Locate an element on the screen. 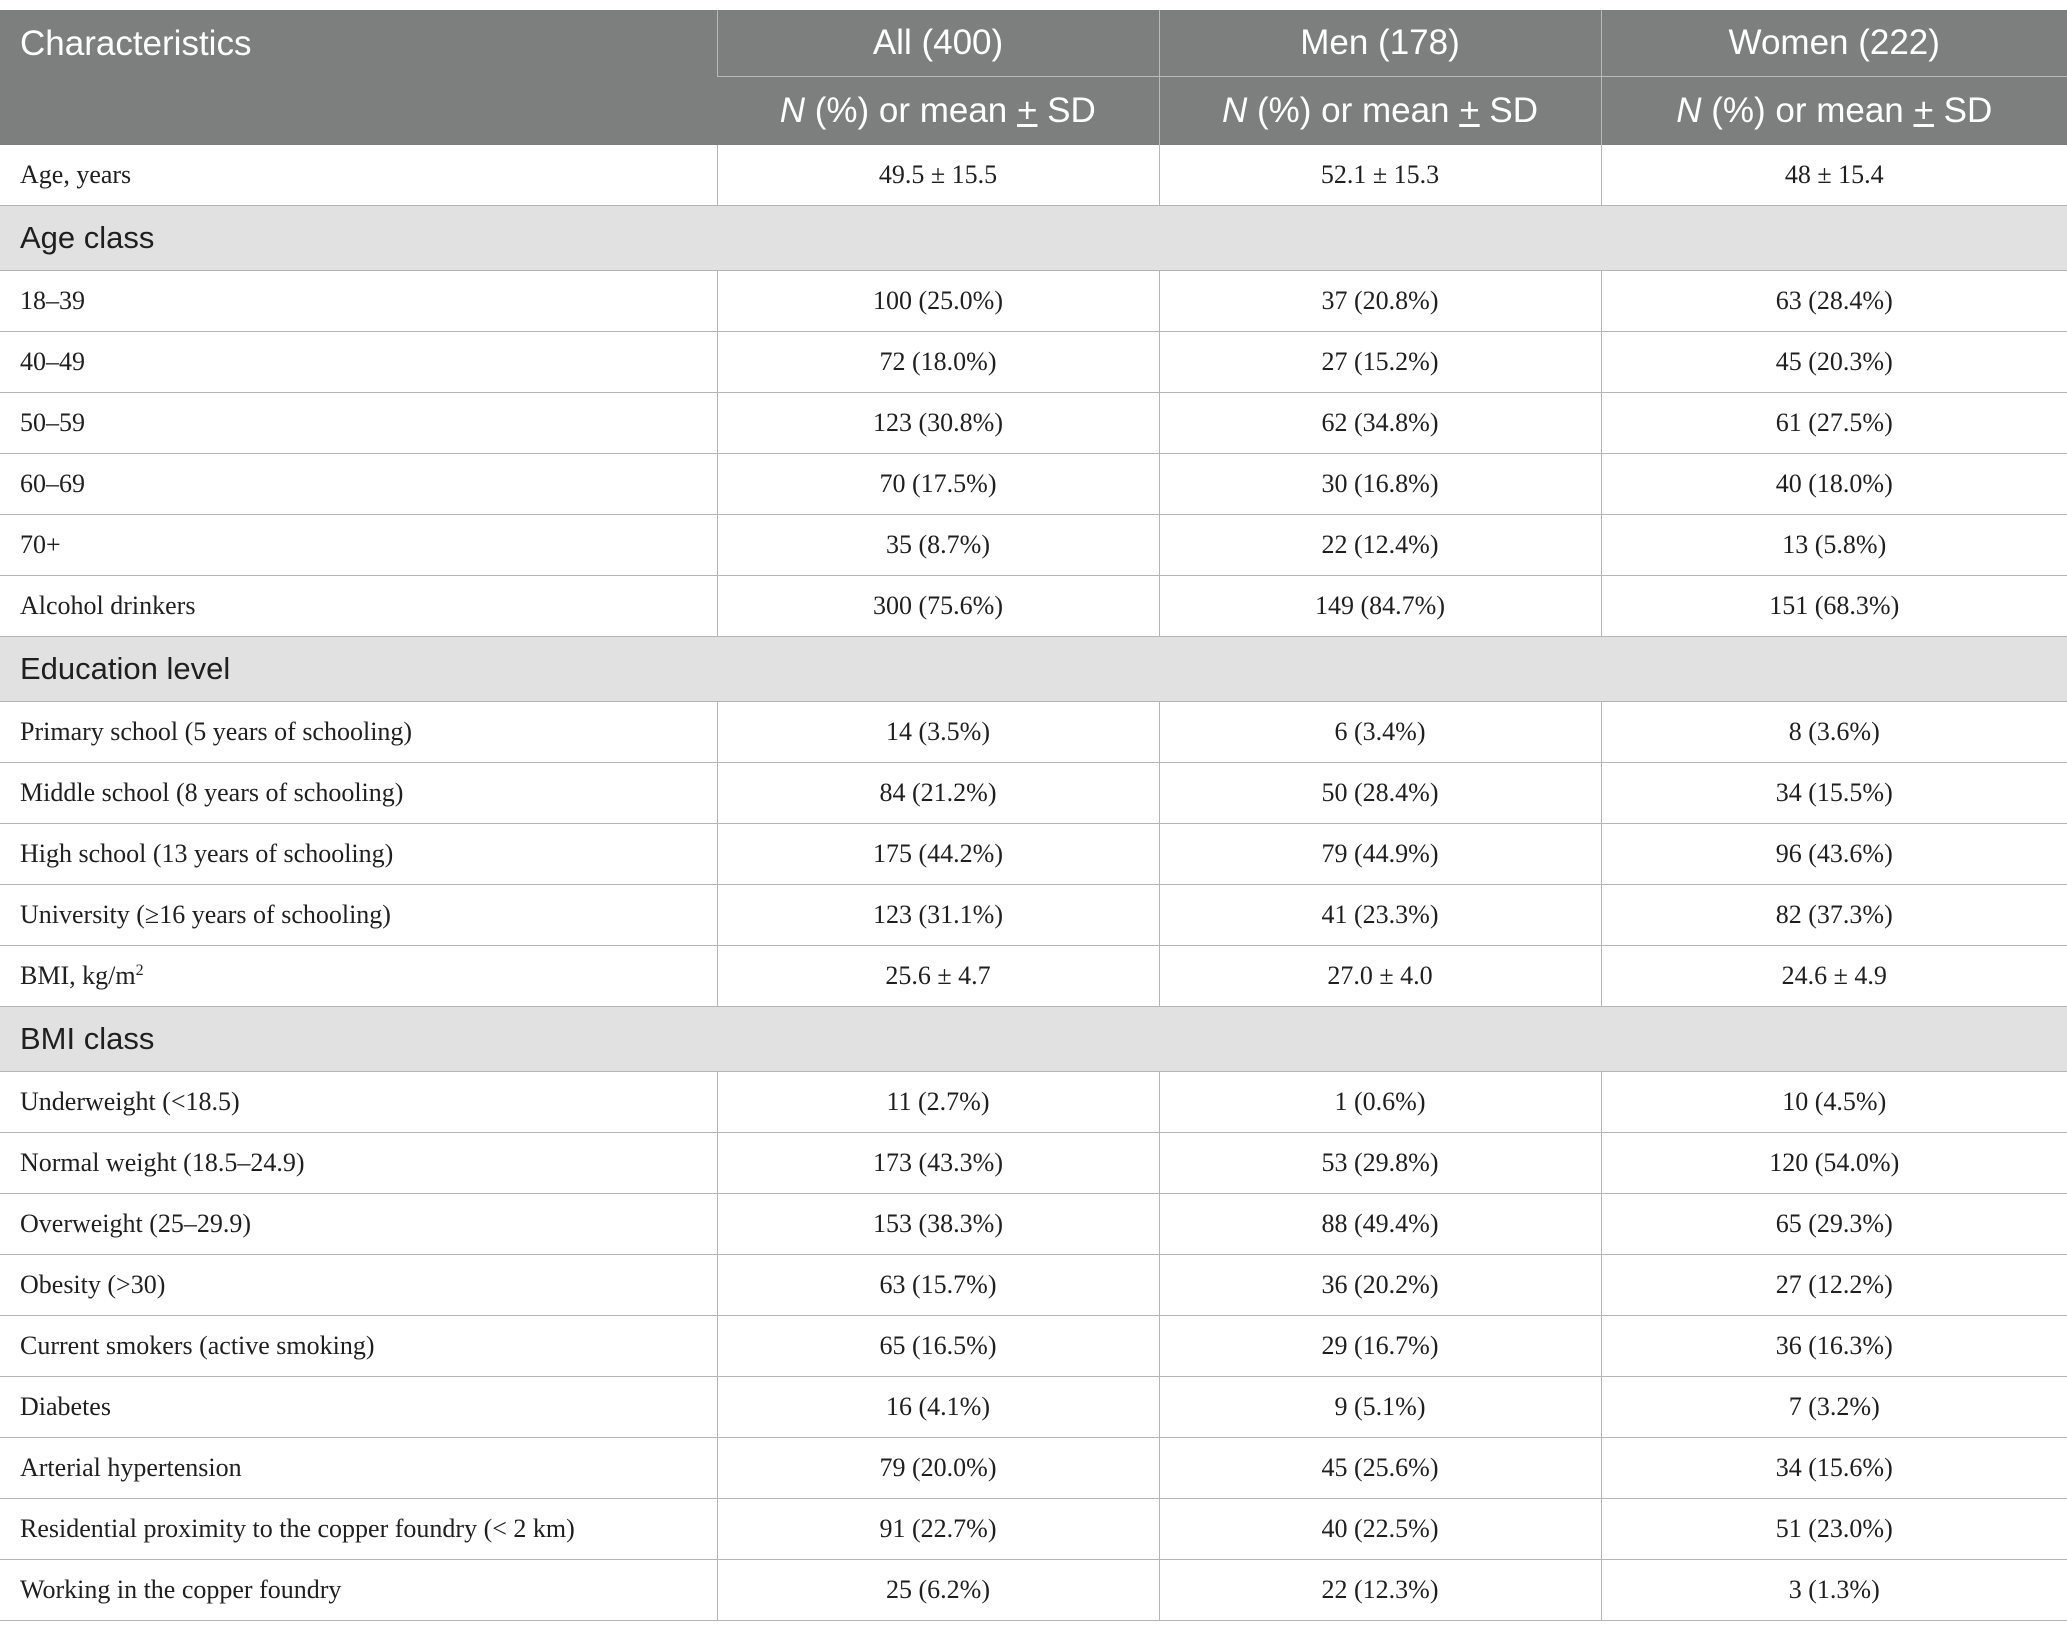 This screenshot has width=2067, height=1649. row-label: Primary school (5 years of schooling) is located at coordinates (358, 732).